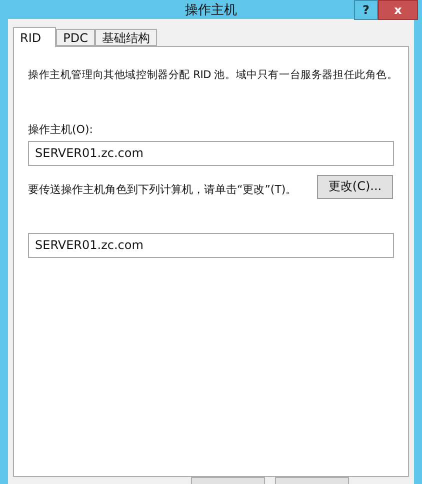  Describe the element at coordinates (162, 190) in the screenshot. I see `instruction-text: 要传送操作主机角色到下列计算机，请单击“更改”(T)。` at that location.